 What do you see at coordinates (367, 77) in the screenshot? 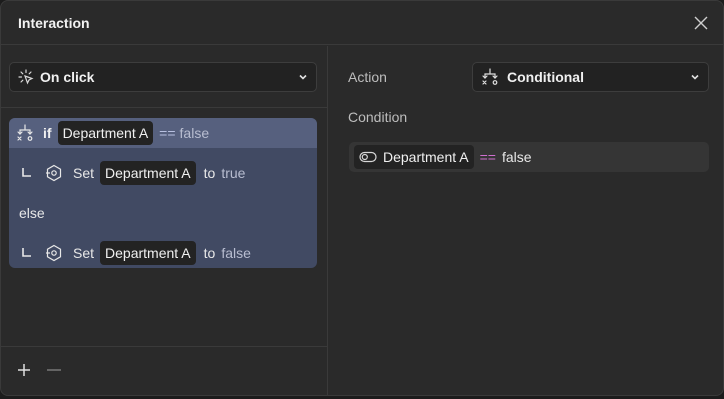
I see `action-label: Action` at bounding box center [367, 77].